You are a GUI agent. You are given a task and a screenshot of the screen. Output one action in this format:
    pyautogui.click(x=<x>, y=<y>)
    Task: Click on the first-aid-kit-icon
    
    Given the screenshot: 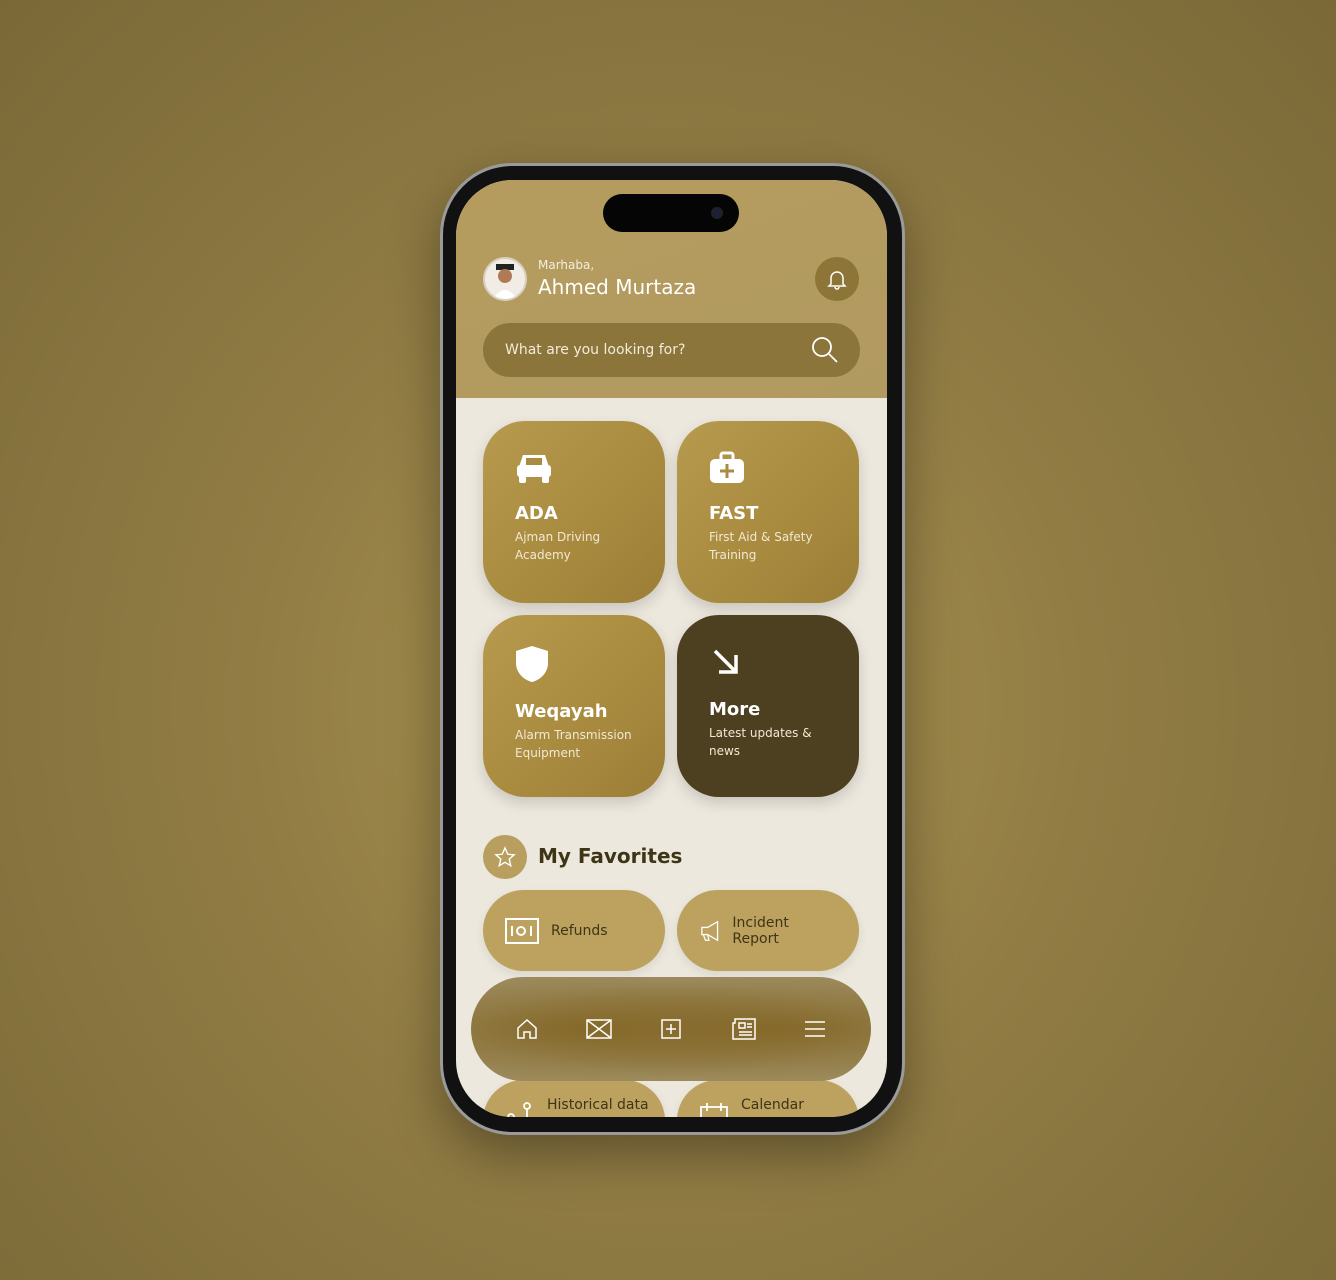 What is the action you would take?
    pyautogui.click(x=727, y=467)
    